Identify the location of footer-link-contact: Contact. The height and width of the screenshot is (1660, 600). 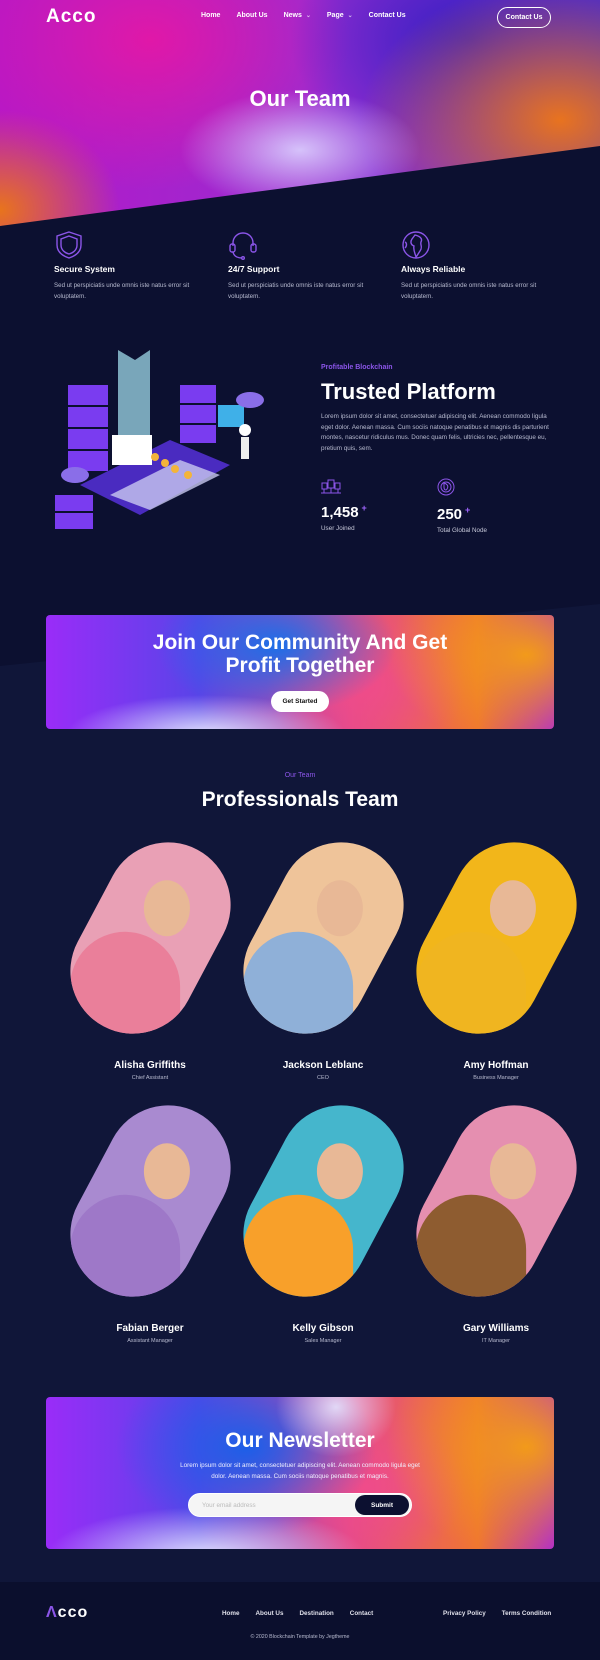
(361, 1613).